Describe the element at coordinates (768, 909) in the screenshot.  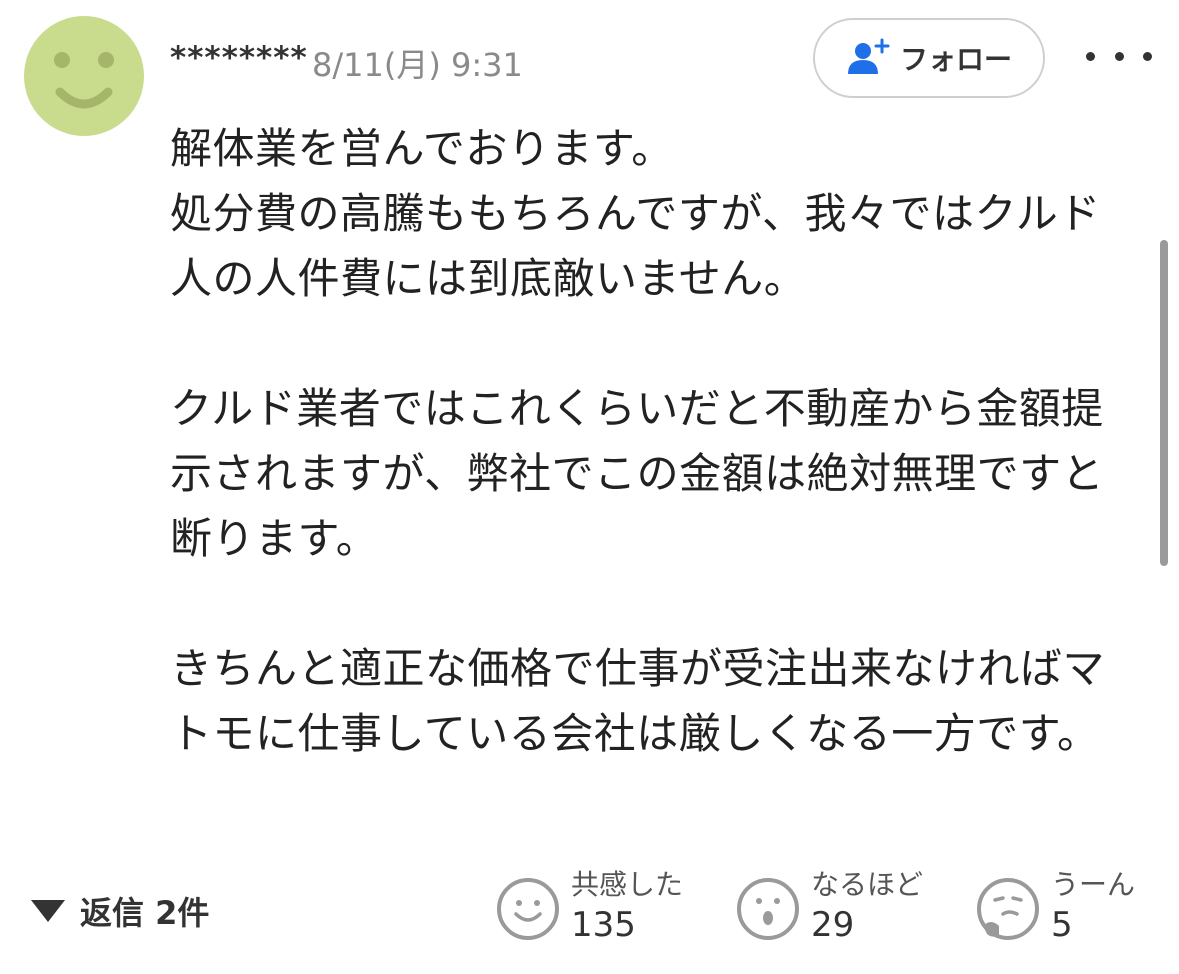
I see `surprised-face-icon` at that location.